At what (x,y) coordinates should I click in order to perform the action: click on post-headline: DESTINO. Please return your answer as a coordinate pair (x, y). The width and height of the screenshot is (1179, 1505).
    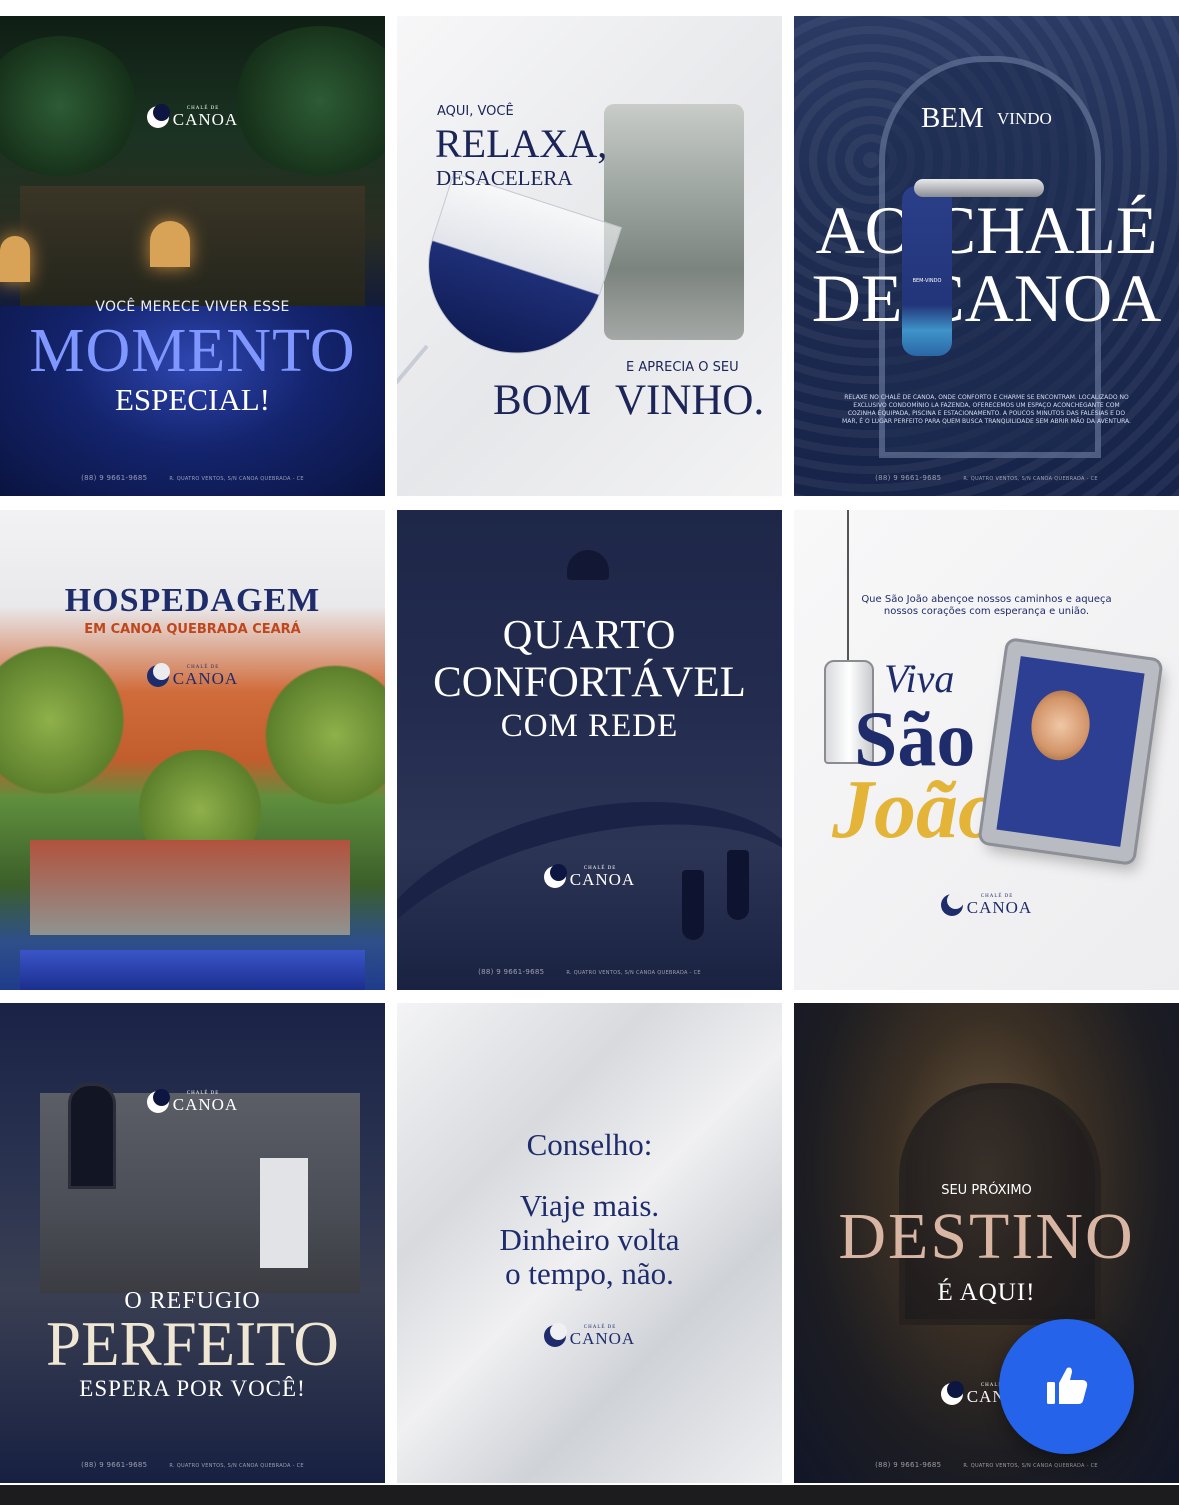
    Looking at the image, I should click on (986, 1236).